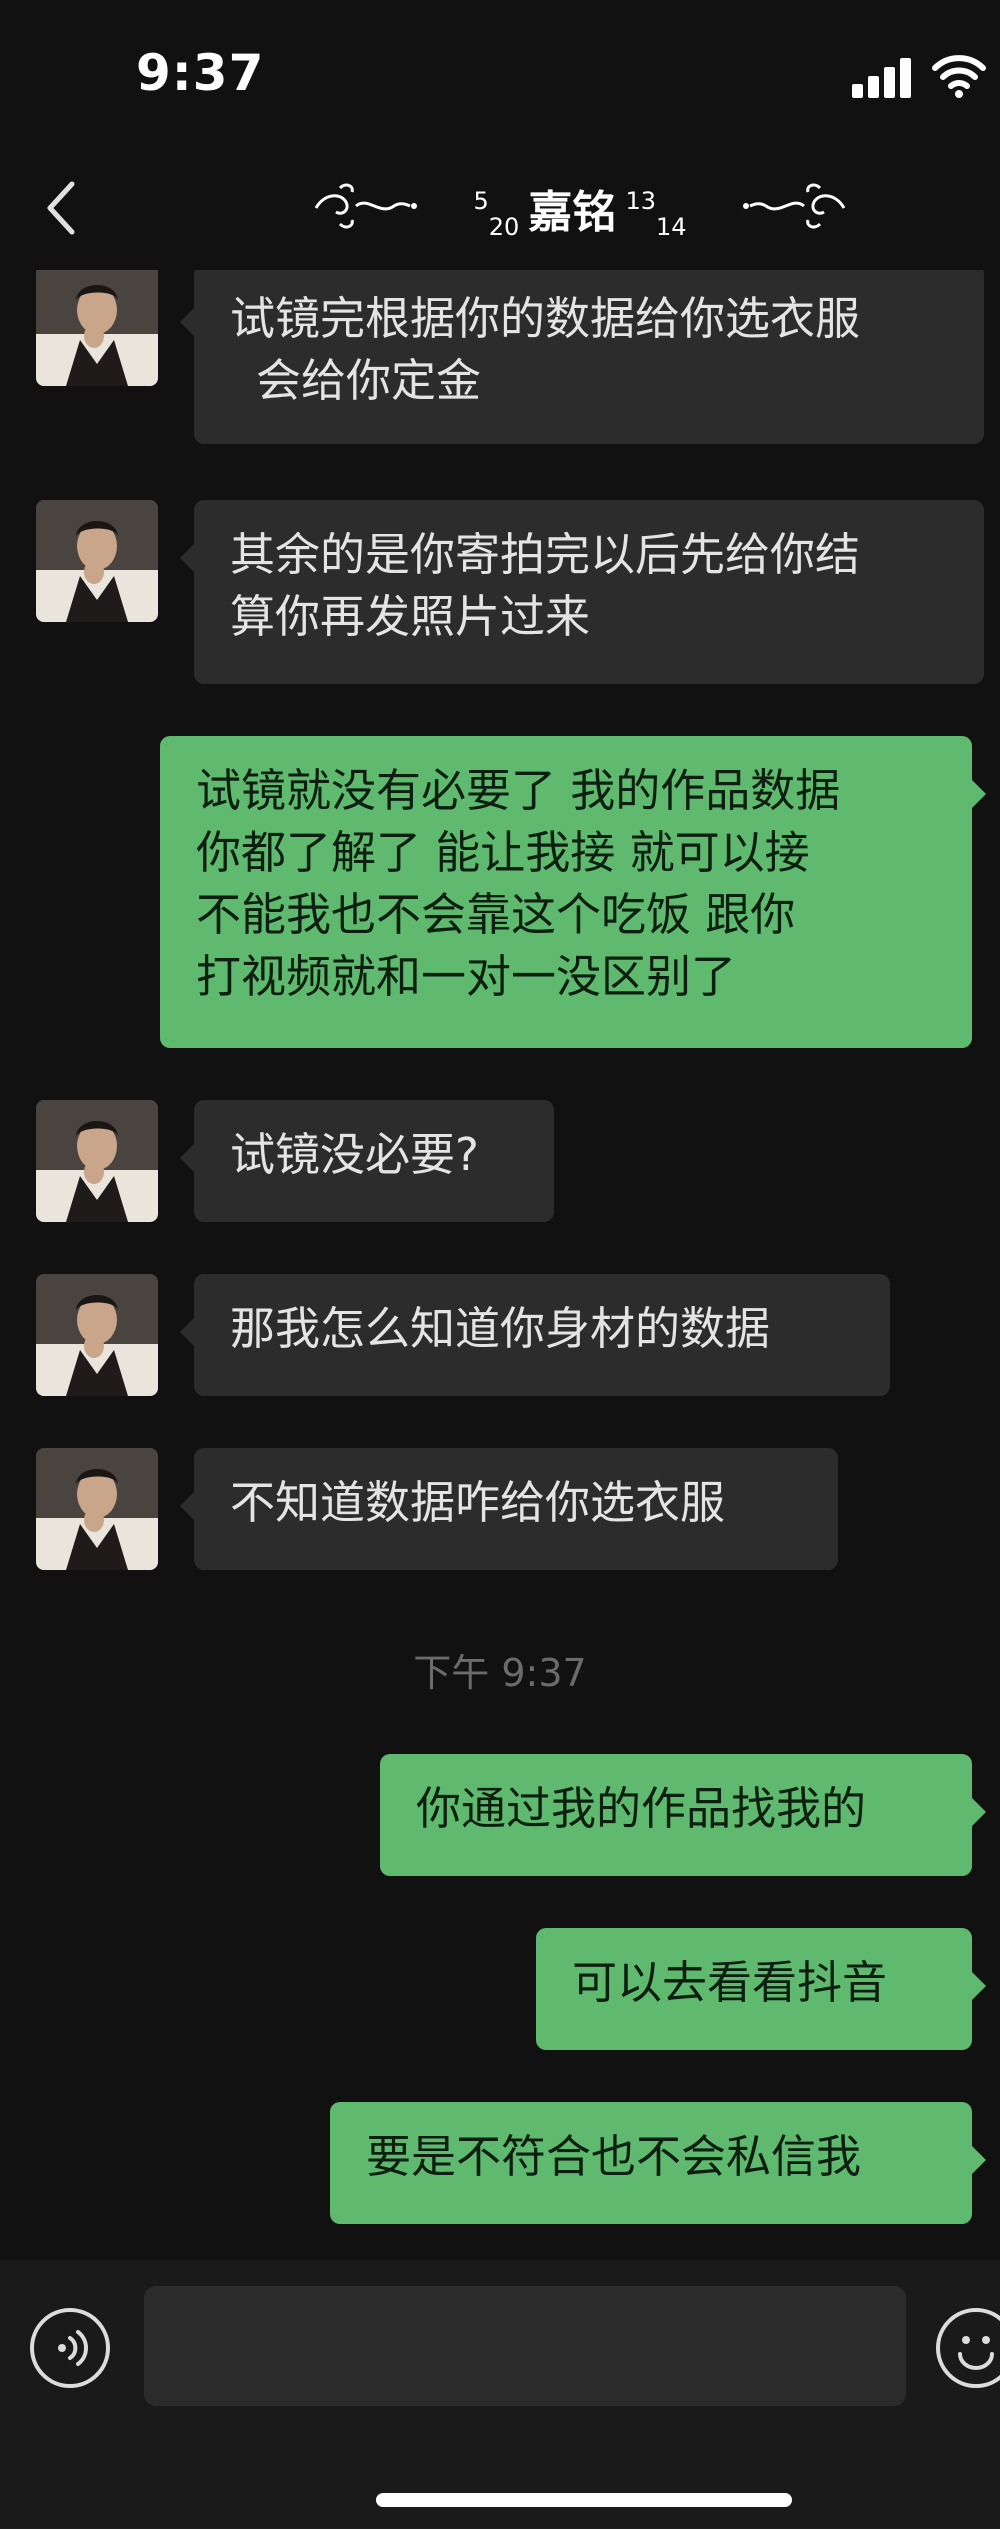 The image size is (1000, 2529). What do you see at coordinates (496, 914) in the screenshot?
I see `message-line: 不能我也不会靠这个吃饭 跟你` at bounding box center [496, 914].